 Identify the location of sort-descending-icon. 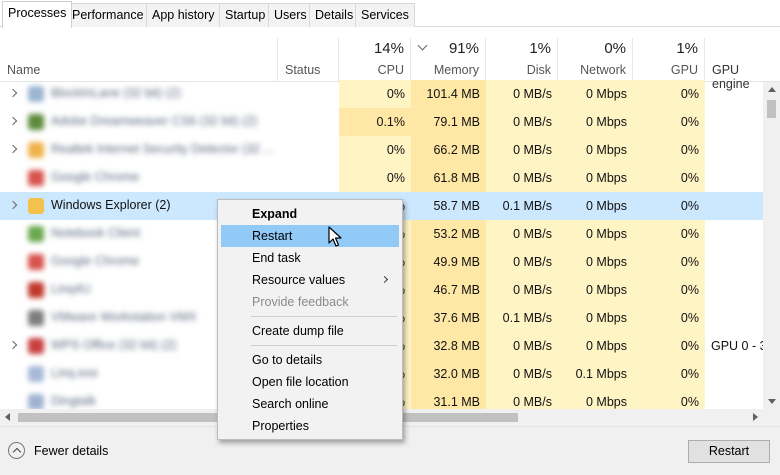
(422, 45).